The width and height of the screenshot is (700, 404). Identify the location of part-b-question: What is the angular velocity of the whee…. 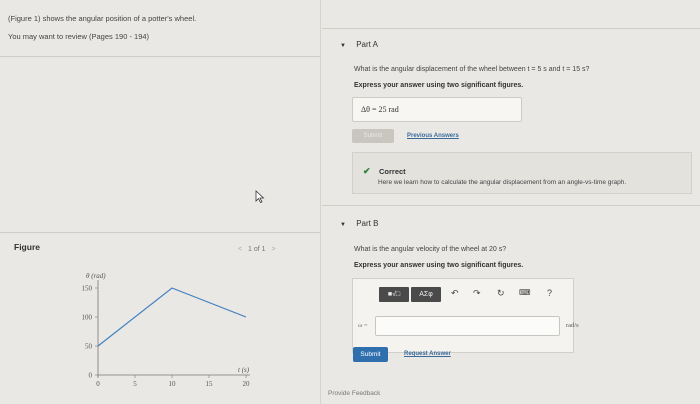
(430, 249).